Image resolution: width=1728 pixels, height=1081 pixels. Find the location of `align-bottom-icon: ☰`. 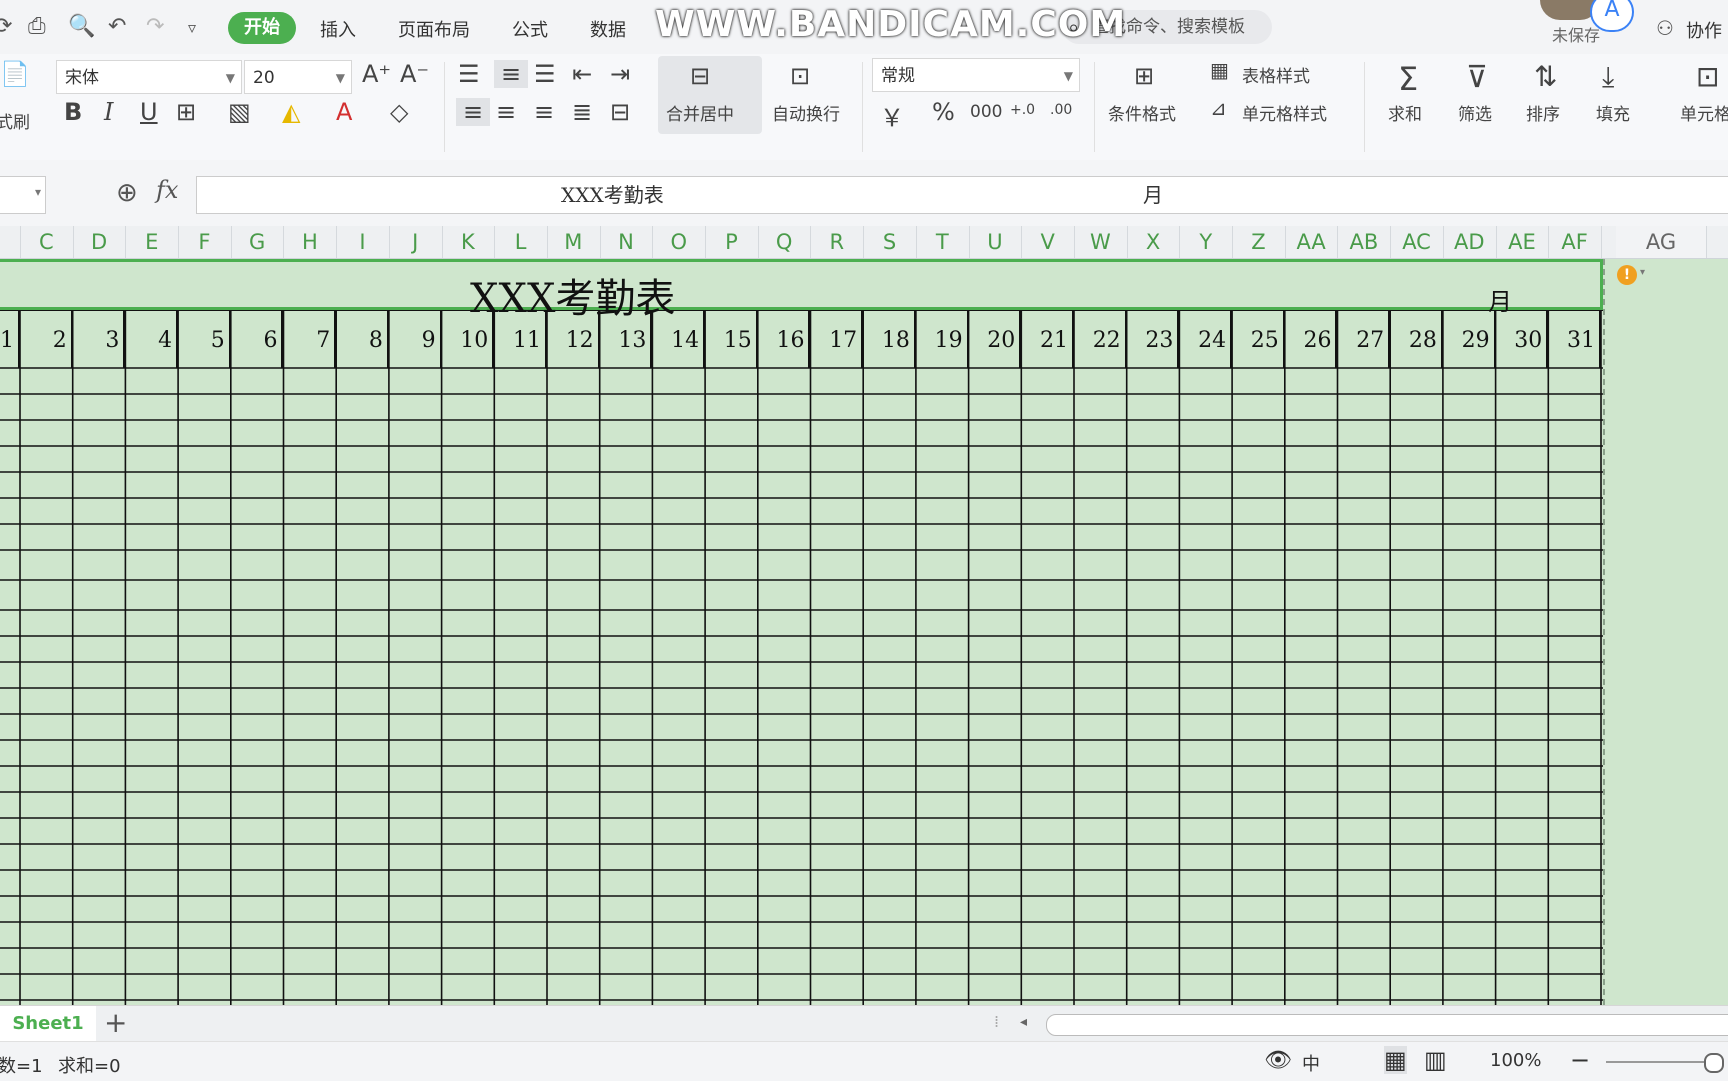

align-bottom-icon: ☰ is located at coordinates (545, 74).